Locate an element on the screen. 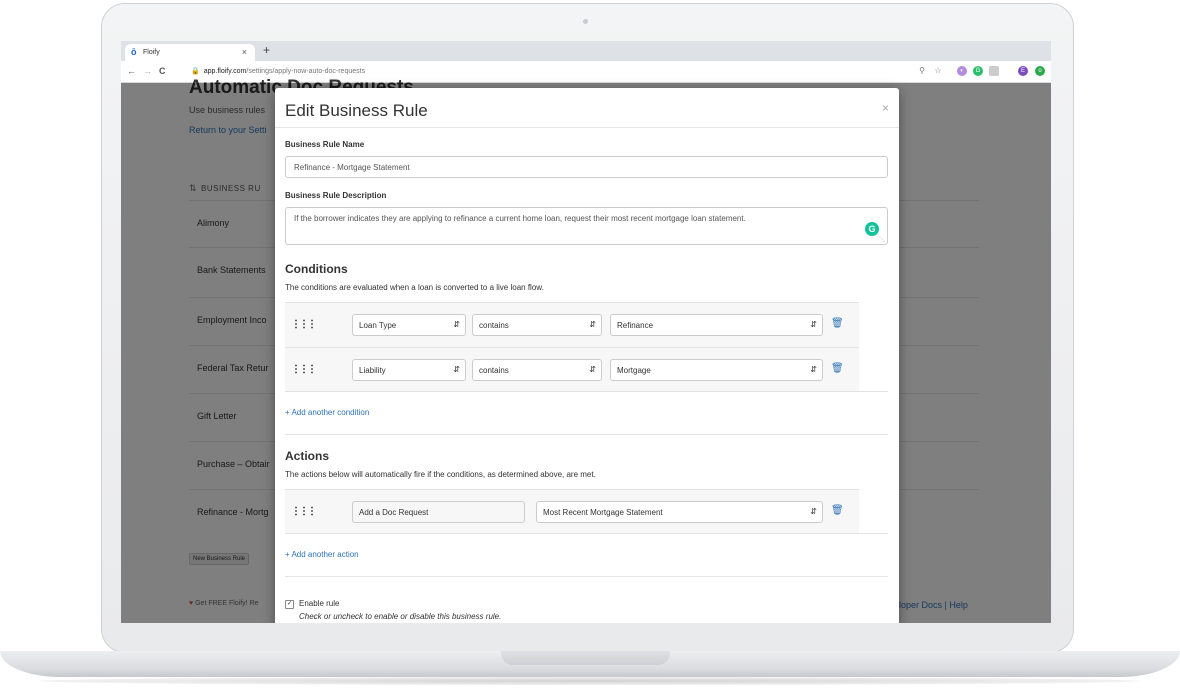 The width and height of the screenshot is (1180, 690). select-value: Refinance is located at coordinates (635, 325).